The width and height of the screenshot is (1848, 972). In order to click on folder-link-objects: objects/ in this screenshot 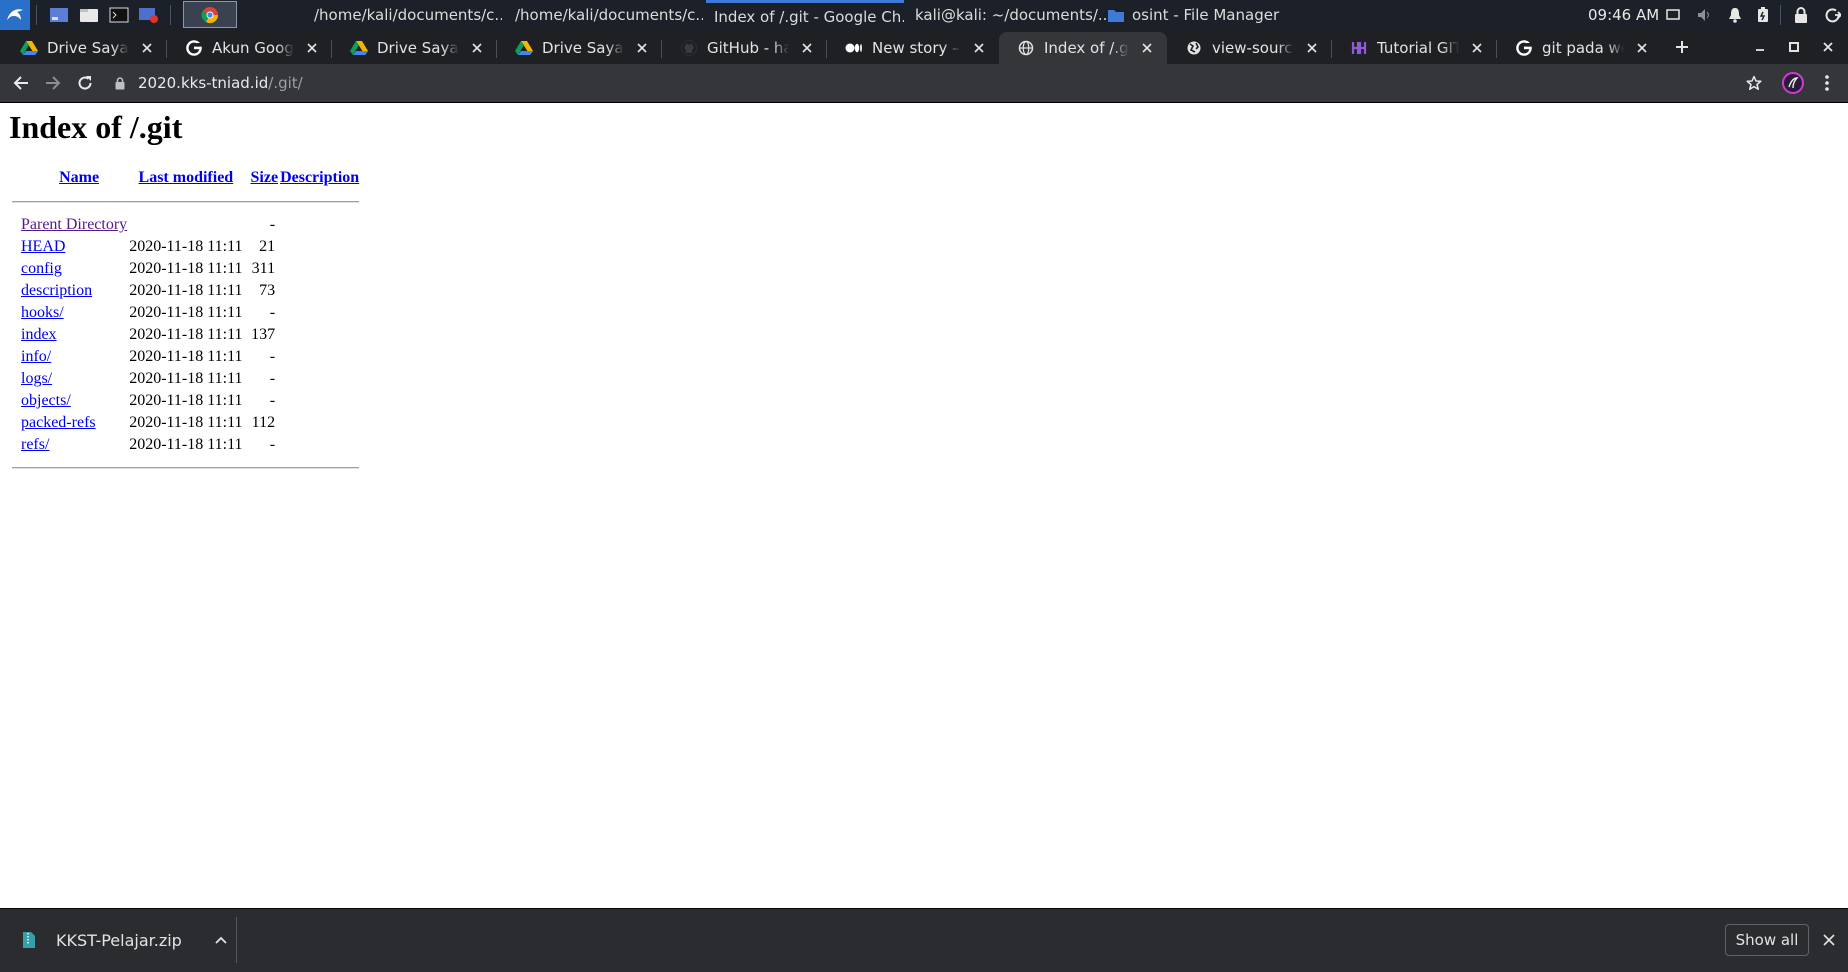, I will do `click(46, 400)`.